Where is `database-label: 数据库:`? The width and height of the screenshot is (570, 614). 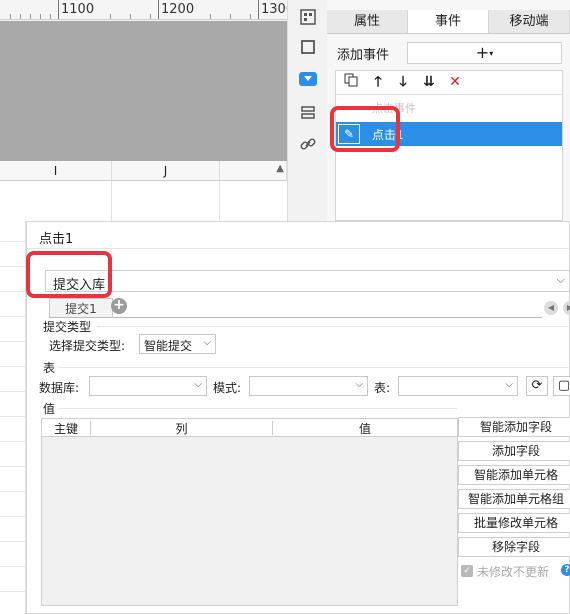 database-label: 数据库: is located at coordinates (59, 388).